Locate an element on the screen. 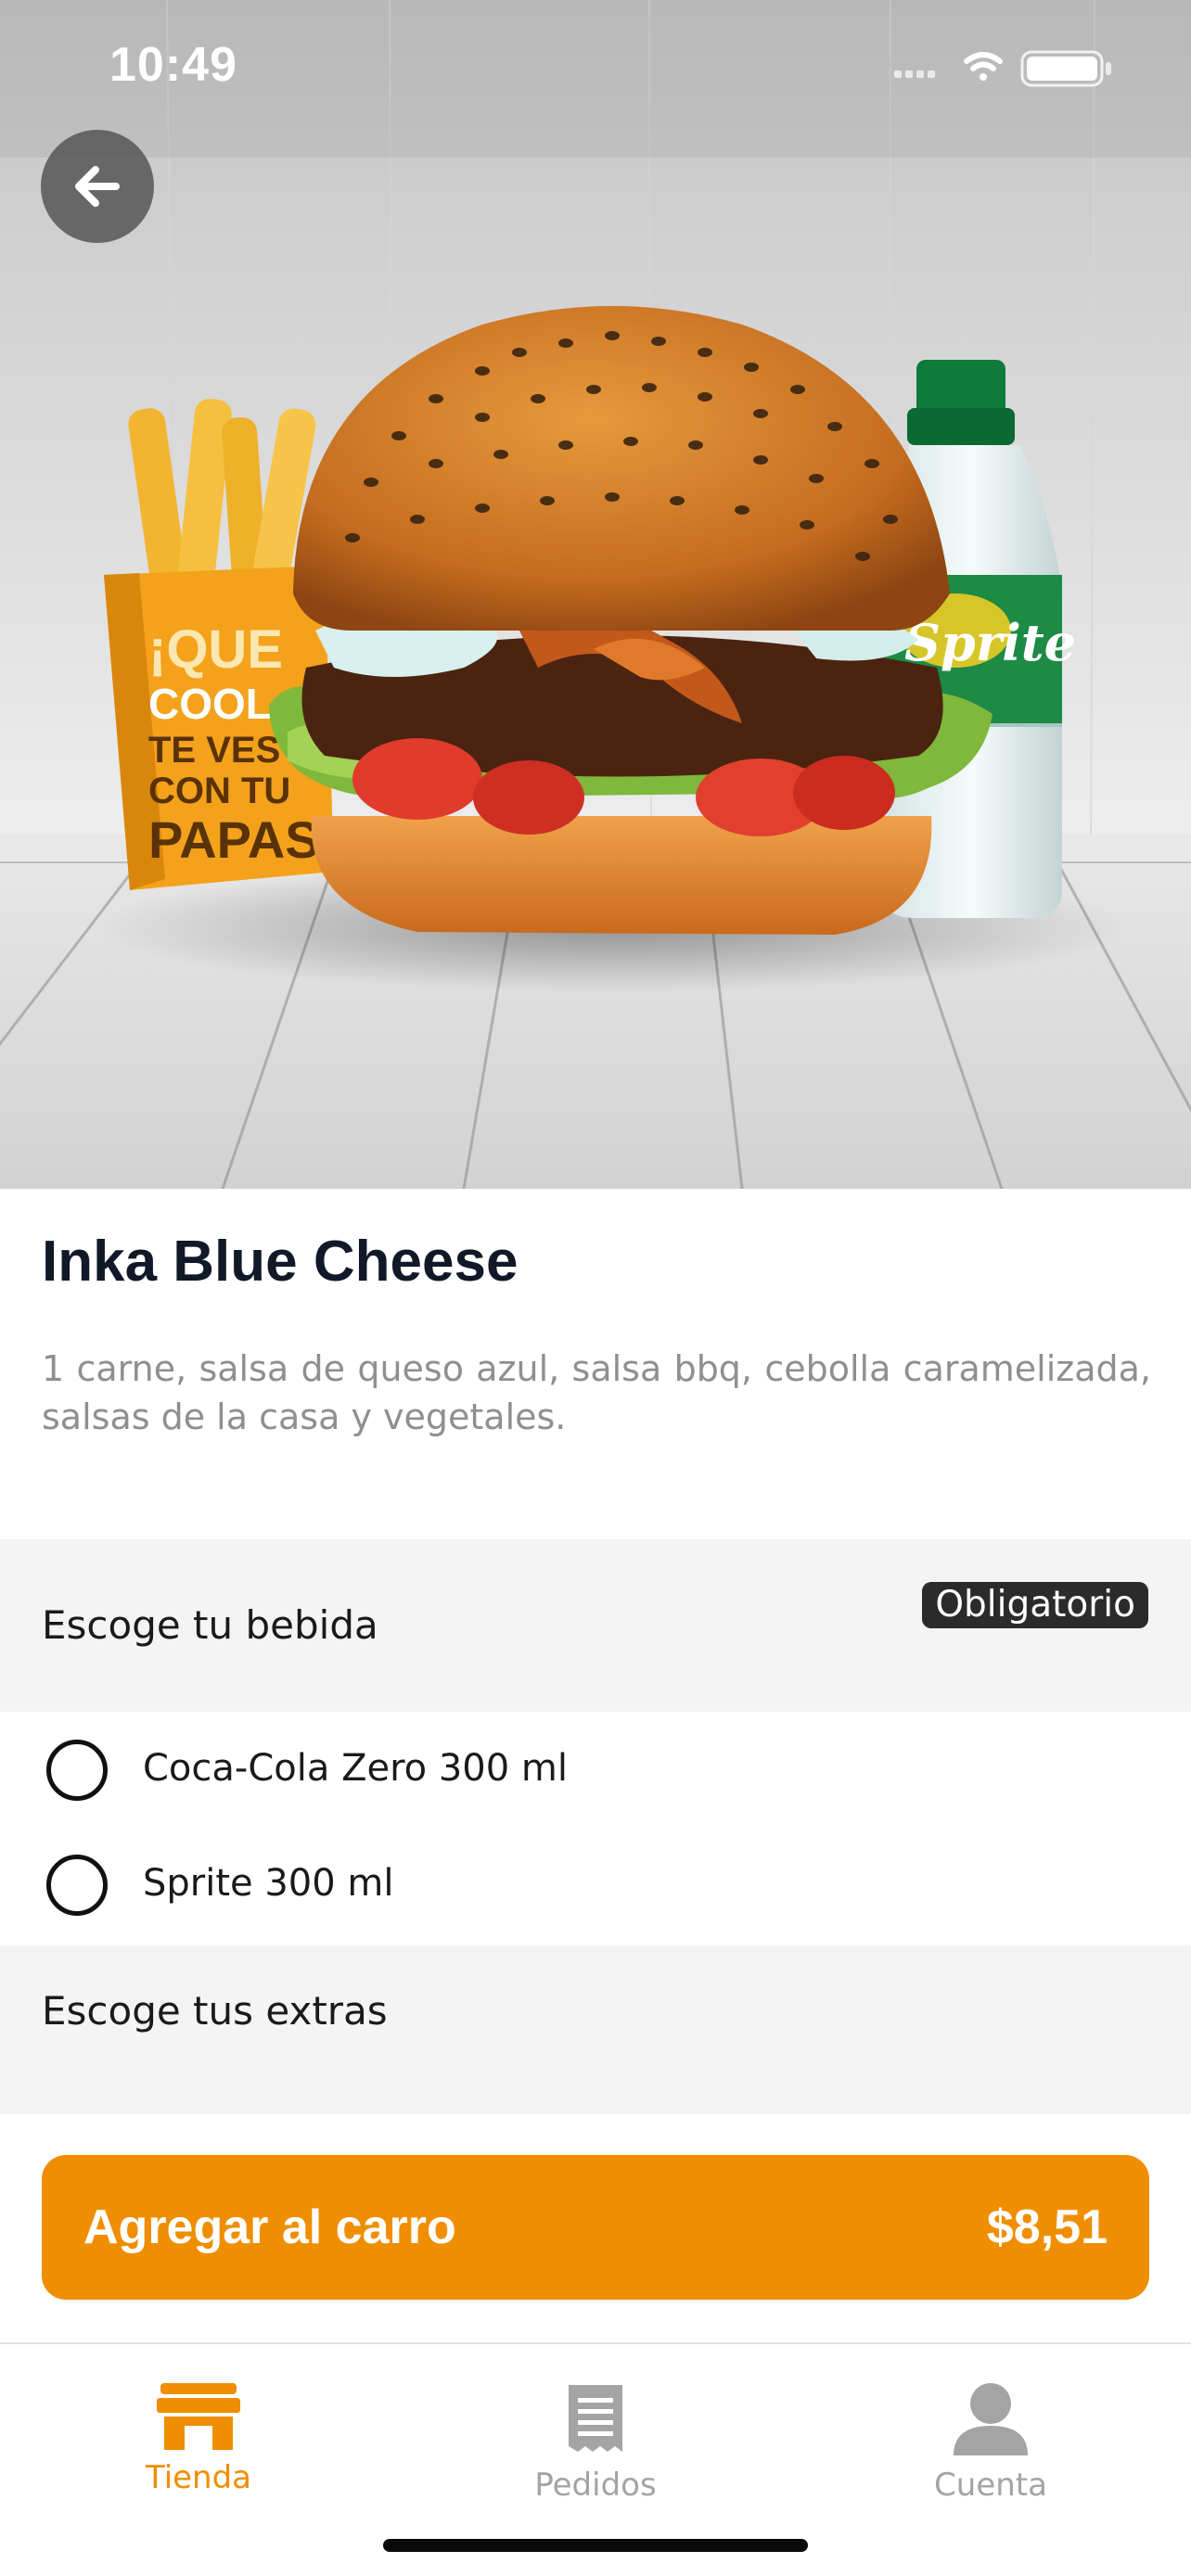 The width and height of the screenshot is (1191, 2576). svg-text: CON TU is located at coordinates (219, 791).